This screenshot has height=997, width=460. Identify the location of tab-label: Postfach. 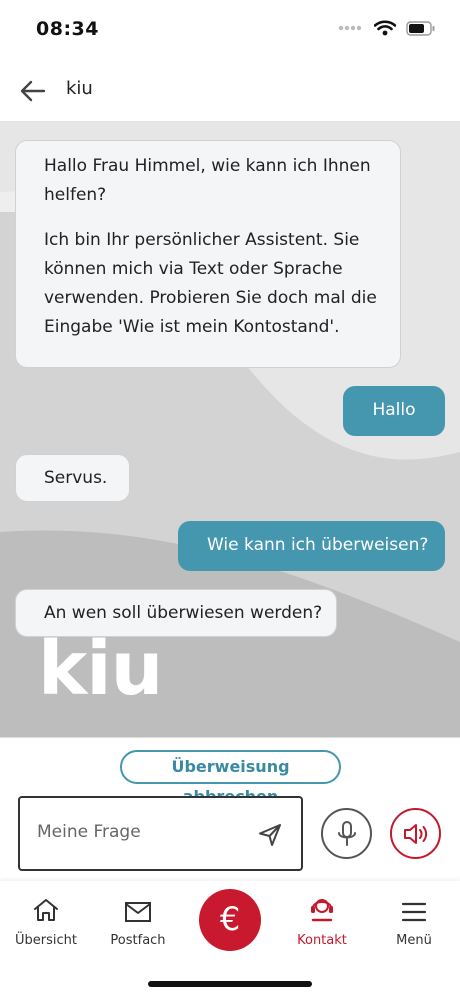
(138, 940).